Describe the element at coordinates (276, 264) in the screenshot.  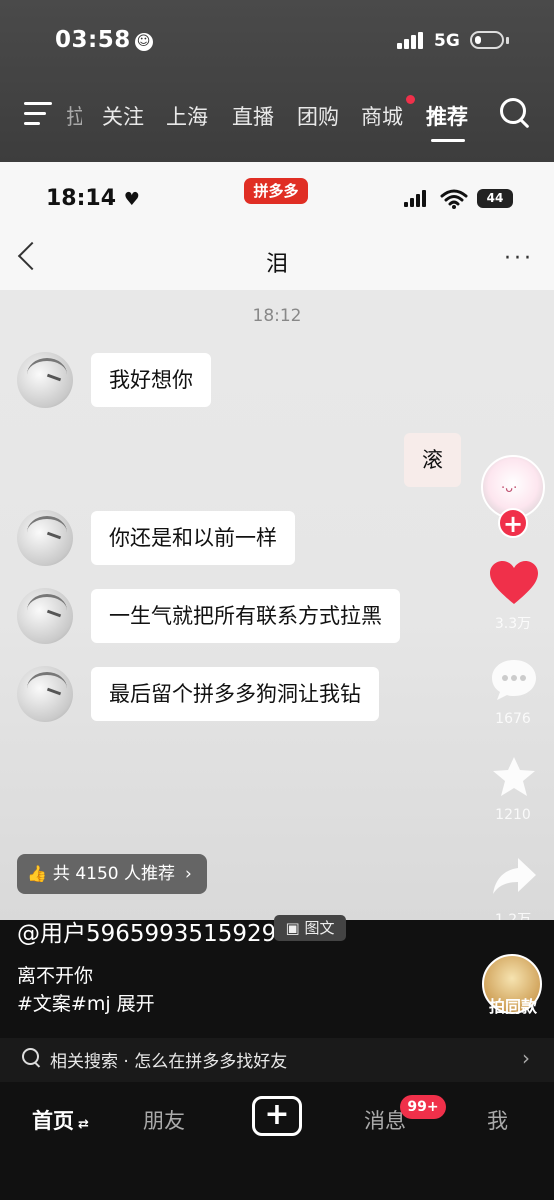
I see `chat-title: 泪` at that location.